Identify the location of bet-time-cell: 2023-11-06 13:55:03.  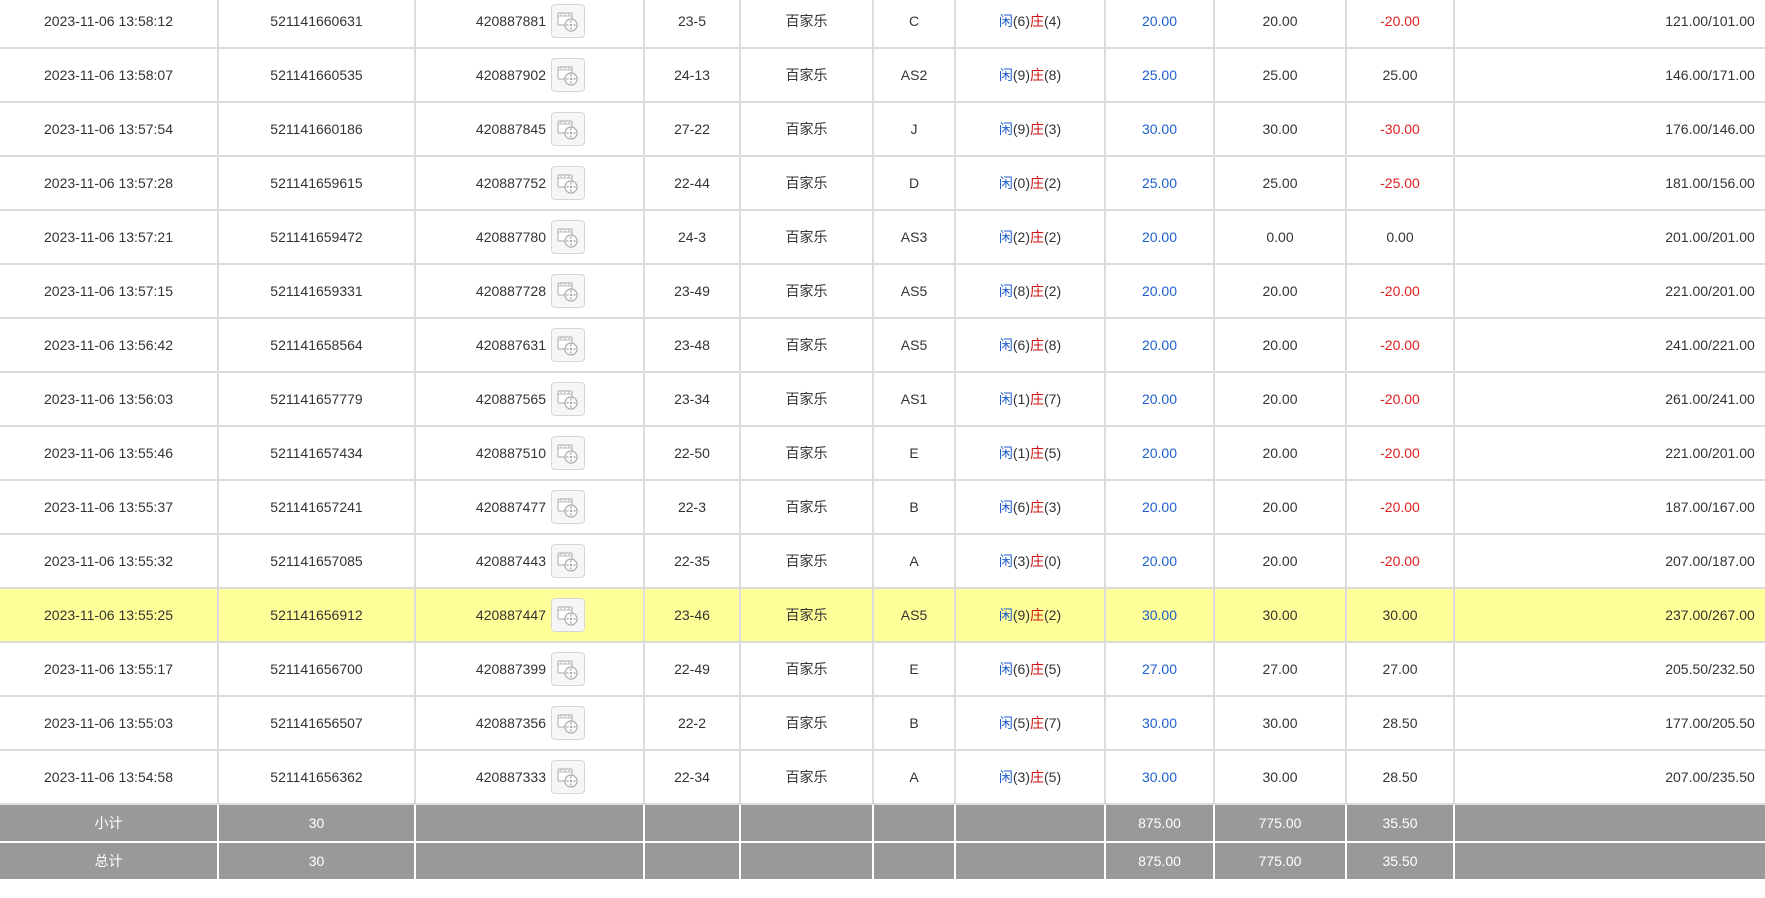
(109, 723).